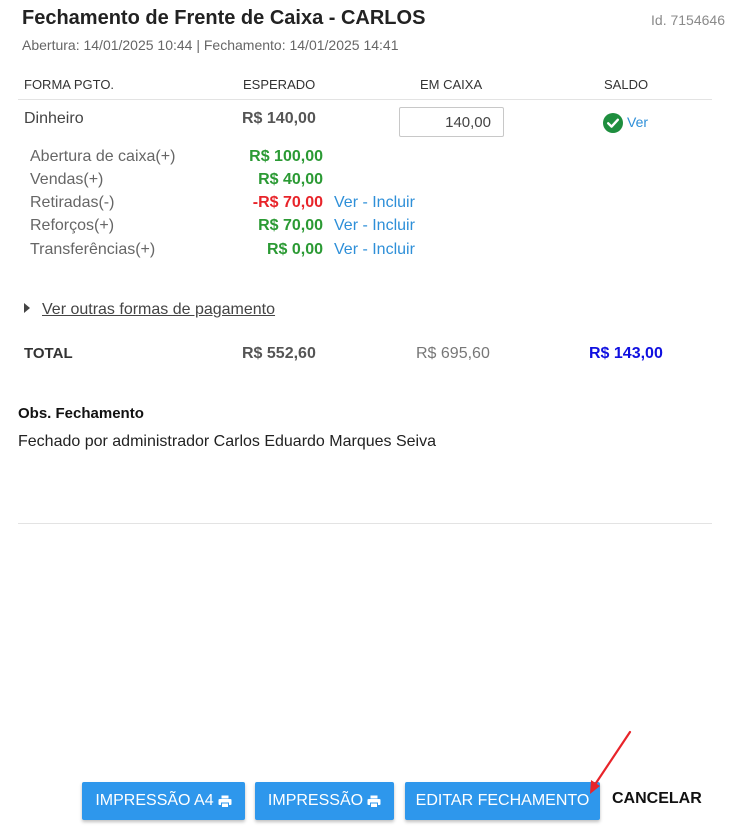 The width and height of the screenshot is (730, 838). Describe the element at coordinates (315, 800) in the screenshot. I see `print-label: IMPRESSÃO` at that location.